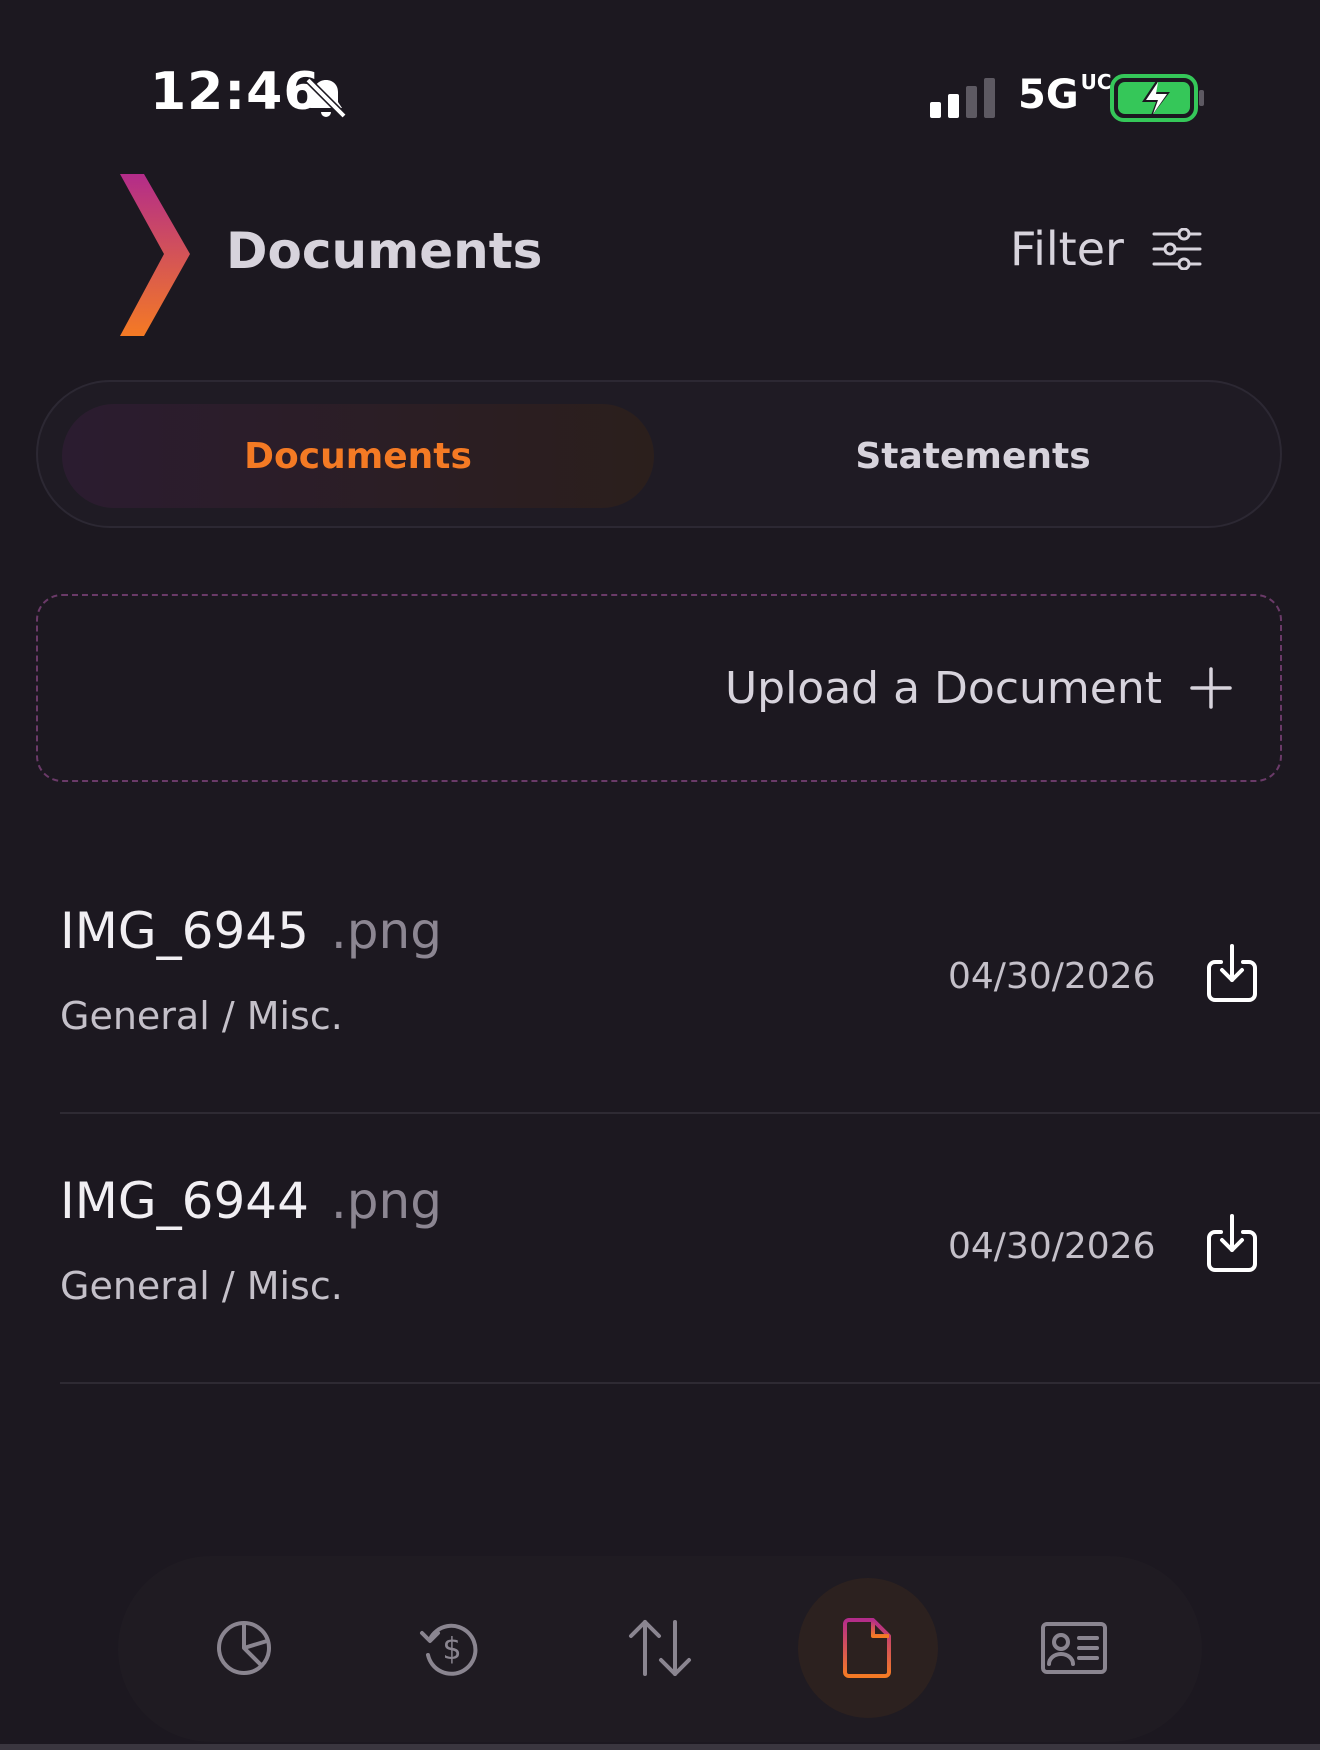  Describe the element at coordinates (1065, 94) in the screenshot. I see `network-type: 5G UC` at that location.